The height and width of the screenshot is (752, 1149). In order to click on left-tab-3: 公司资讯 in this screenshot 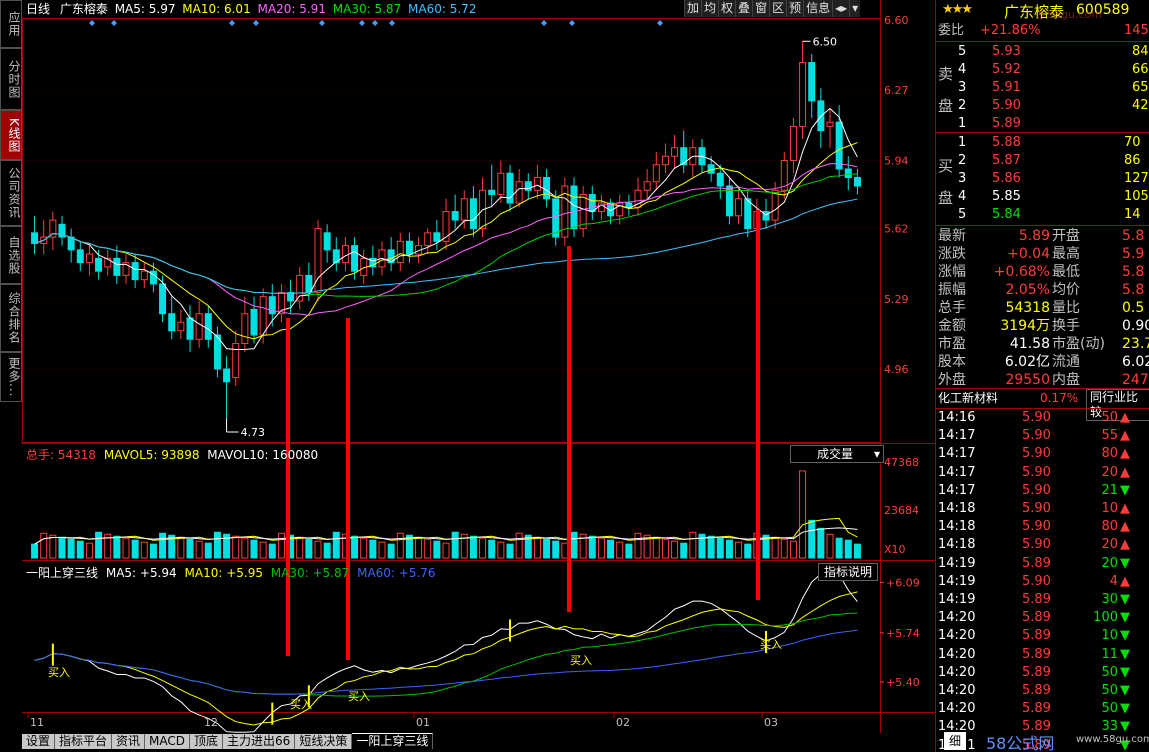, I will do `click(11, 193)`.